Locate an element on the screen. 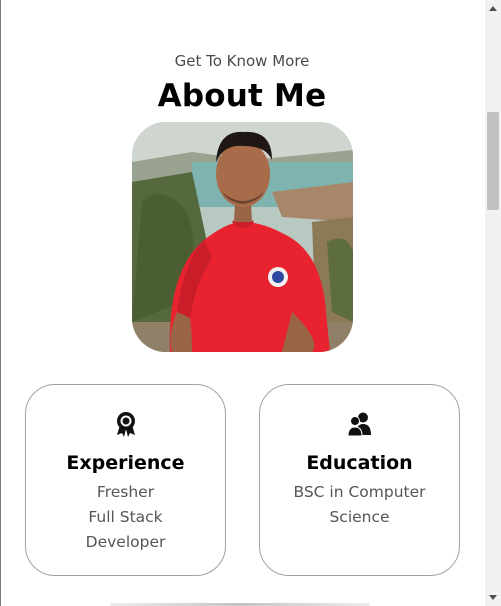 This screenshot has height=606, width=501. scrollbar-thumb is located at coordinates (493, 161).